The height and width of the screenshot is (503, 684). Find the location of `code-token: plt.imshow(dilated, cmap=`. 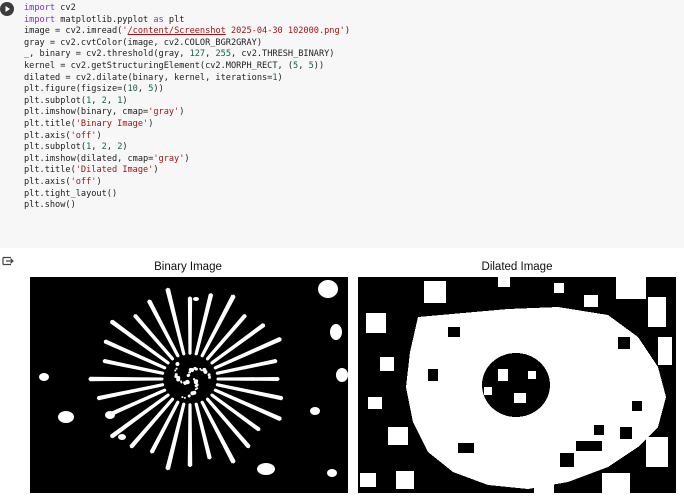

code-token: plt.imshow(dilated, cmap= is located at coordinates (89, 158).